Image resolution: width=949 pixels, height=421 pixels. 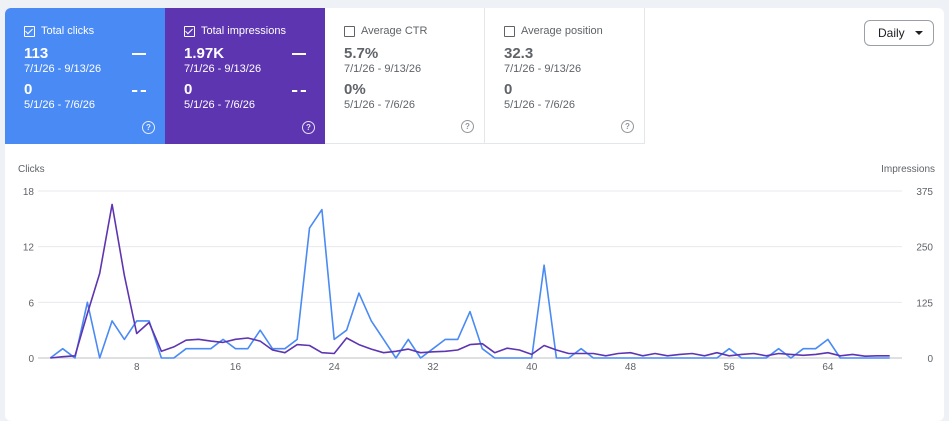 I want to click on metric-label: Total clicks, so click(x=68, y=31).